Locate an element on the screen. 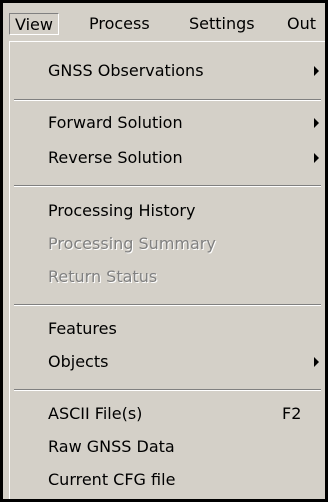  menu-process: Process is located at coordinates (119, 24).